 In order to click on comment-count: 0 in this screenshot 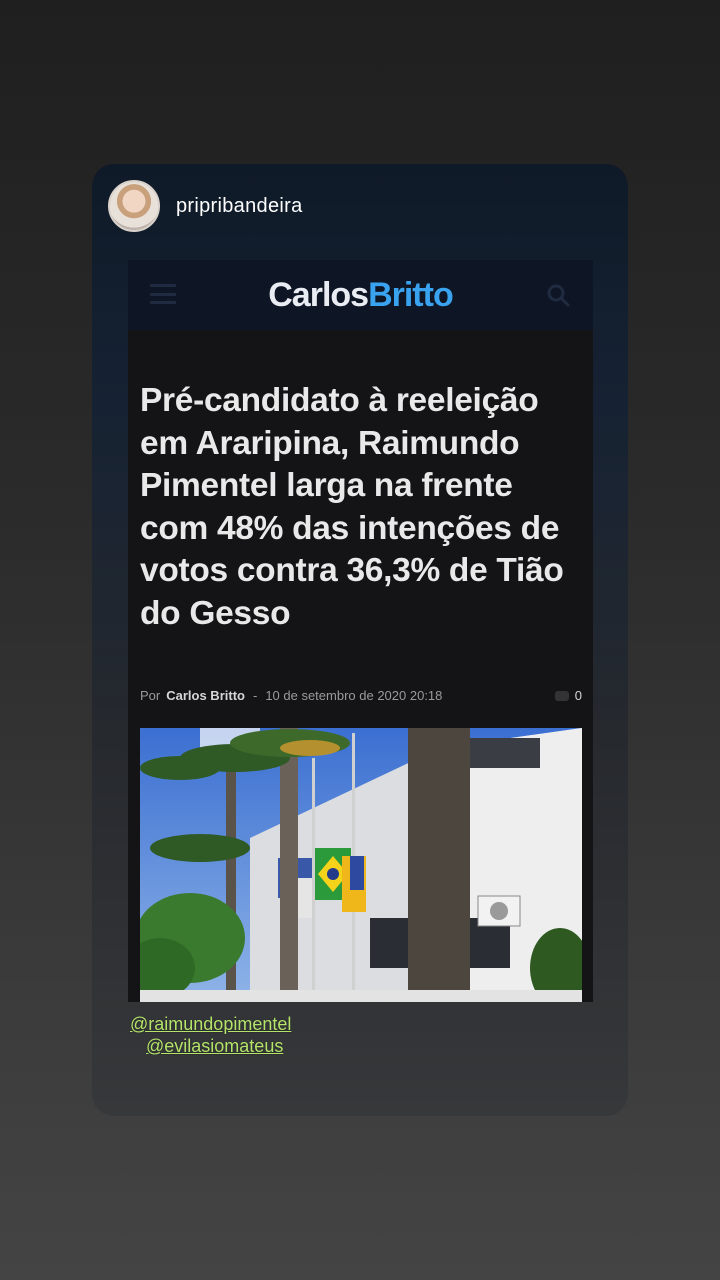, I will do `click(568, 695)`.